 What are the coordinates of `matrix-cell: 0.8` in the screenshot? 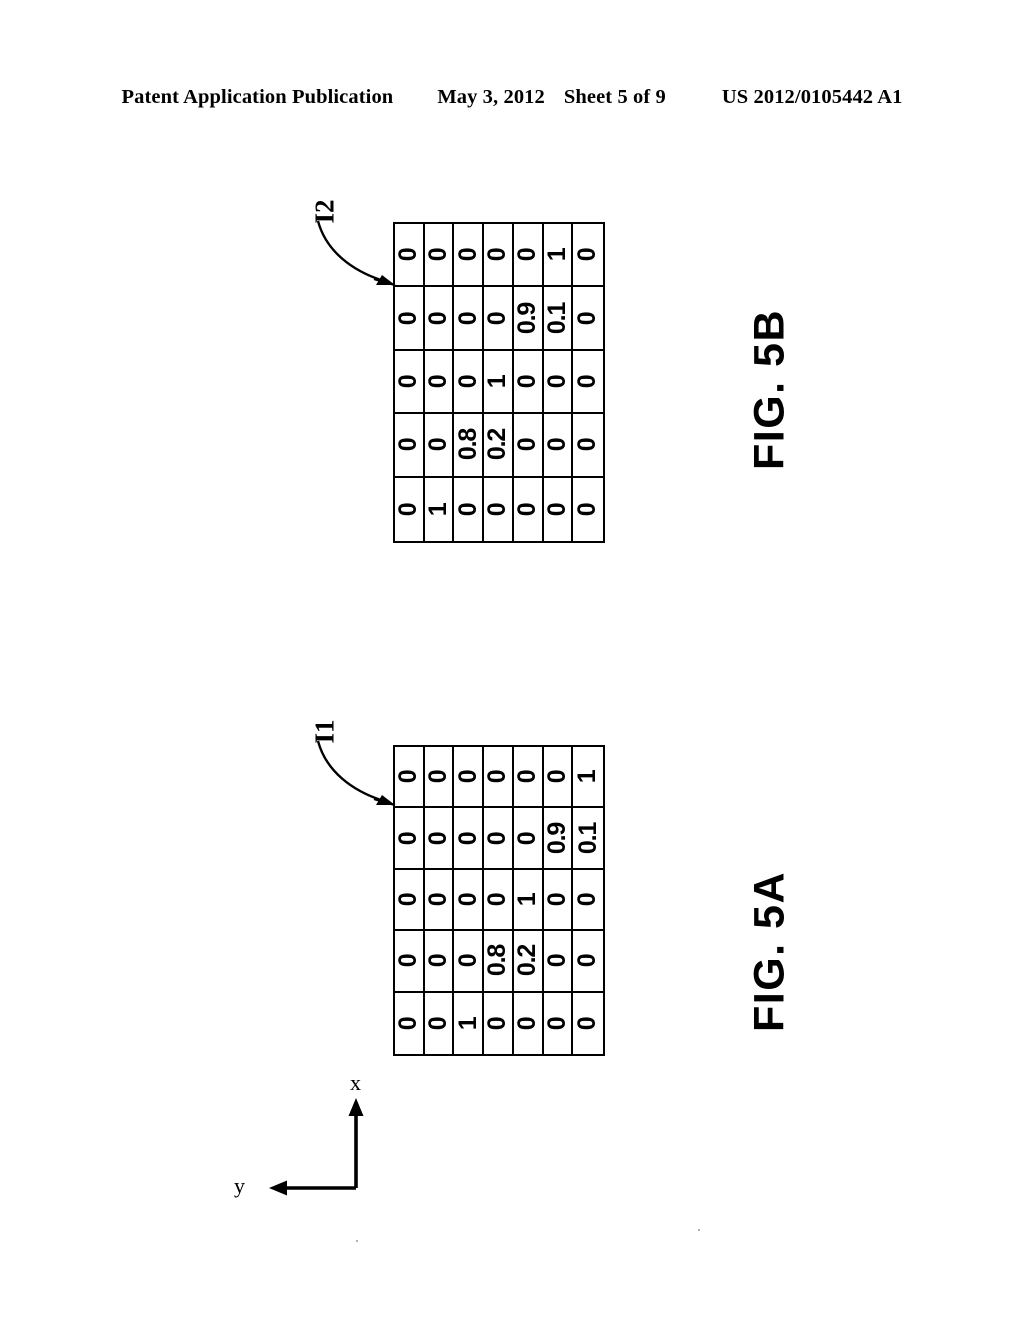 It's located at (469, 446).